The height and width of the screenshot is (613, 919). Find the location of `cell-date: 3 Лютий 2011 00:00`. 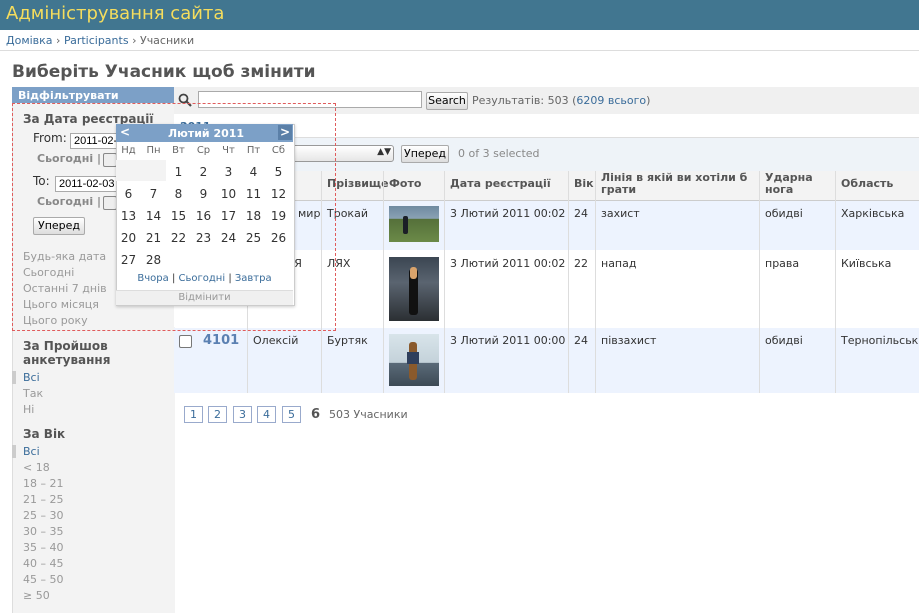

cell-date: 3 Лютий 2011 00:00 is located at coordinates (508, 340).